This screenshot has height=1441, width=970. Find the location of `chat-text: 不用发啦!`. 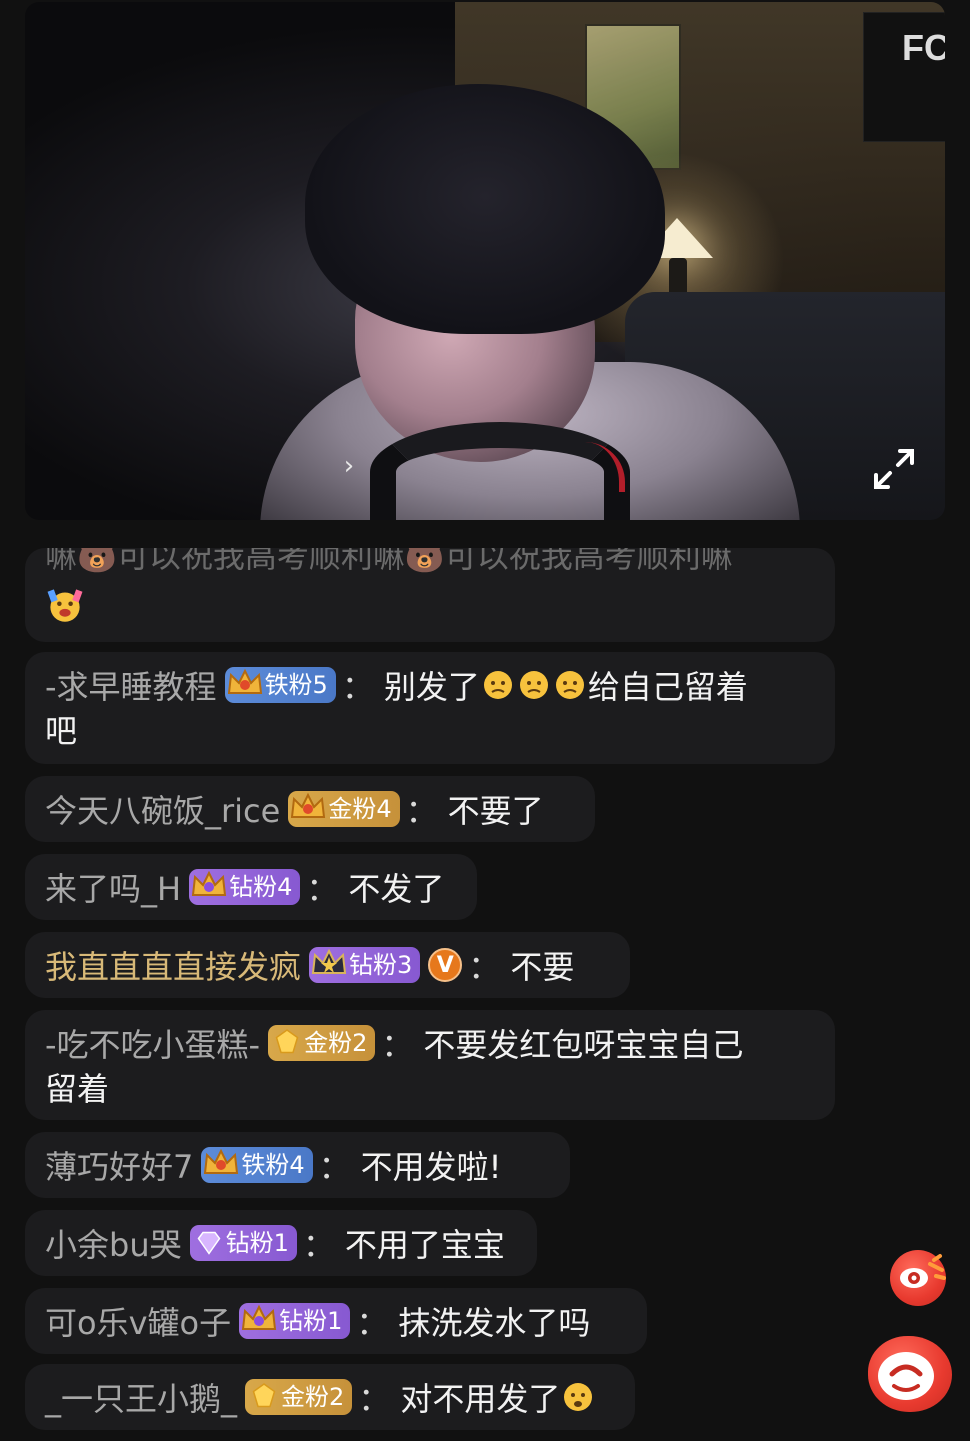

chat-text: 不用发啦! is located at coordinates (431, 1167).